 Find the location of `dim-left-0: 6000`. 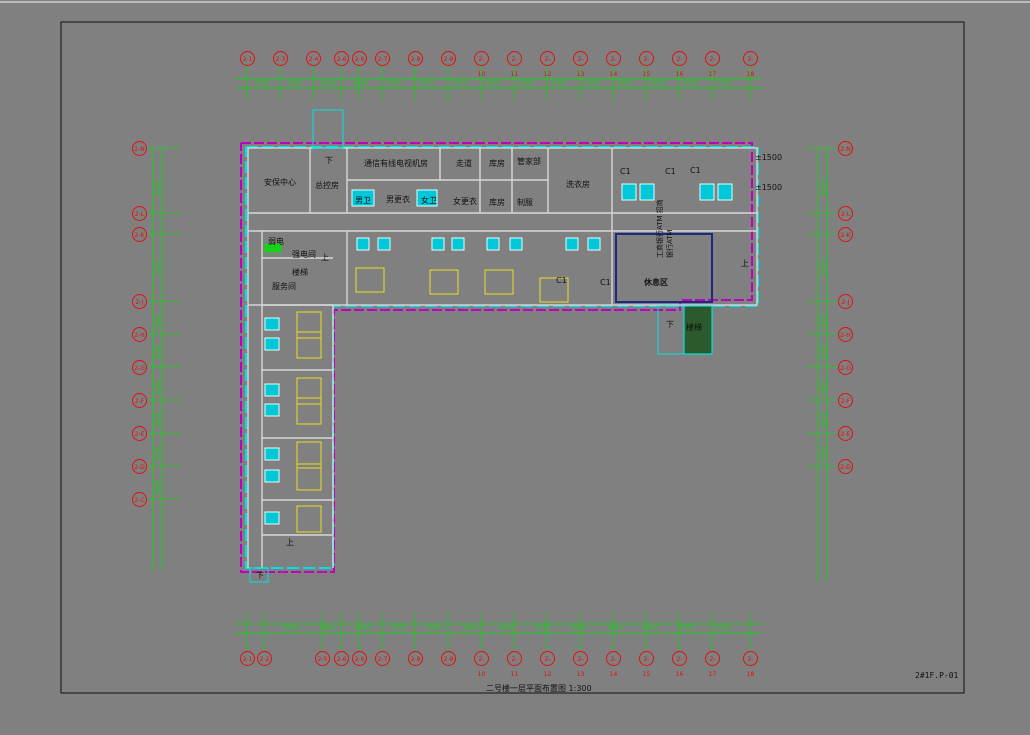

dim-left-0: 6000 is located at coordinates (158, 187).